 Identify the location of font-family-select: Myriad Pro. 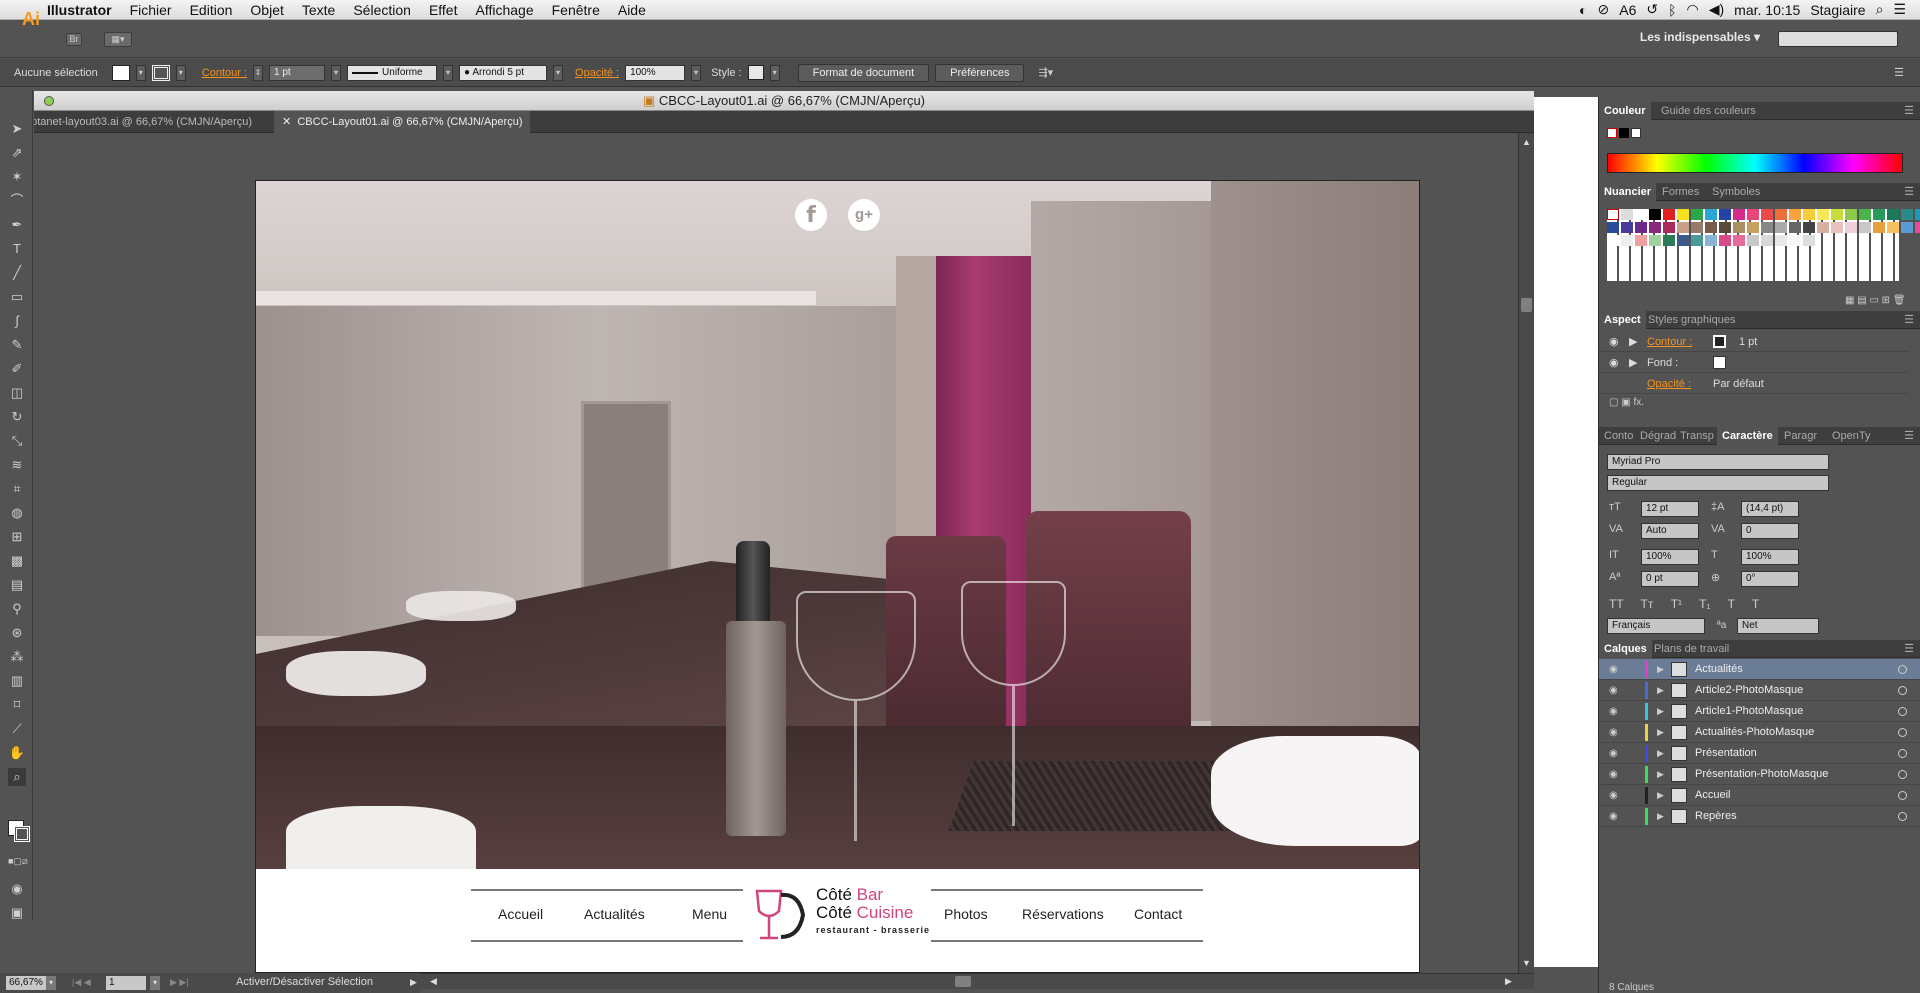
(1718, 462).